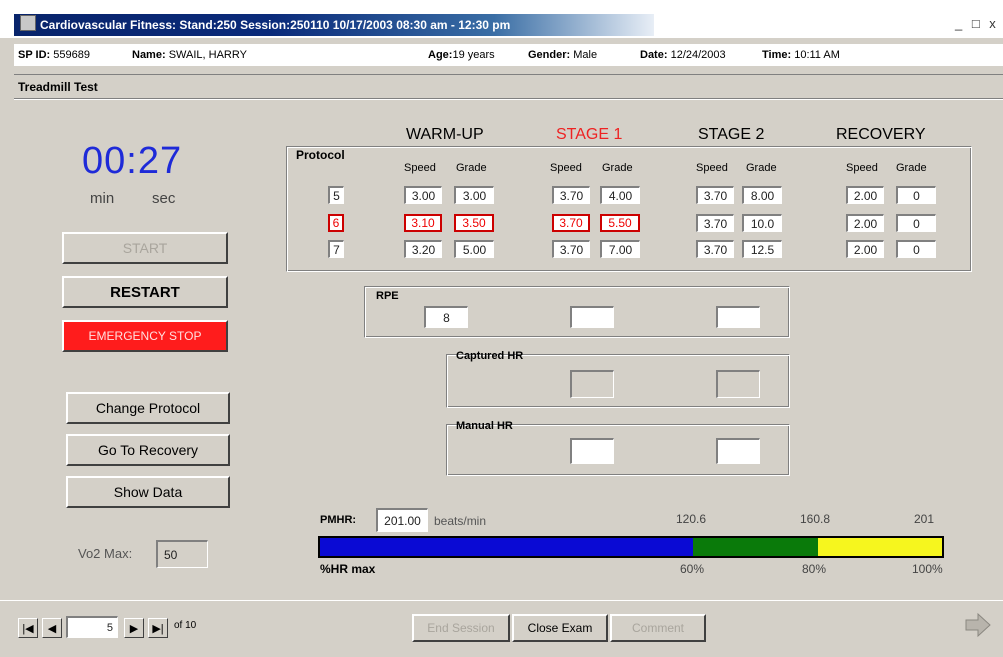 The width and height of the screenshot is (1003, 657). Describe the element at coordinates (761, 168) in the screenshot. I see `stage2-grade-label: Grade` at that location.